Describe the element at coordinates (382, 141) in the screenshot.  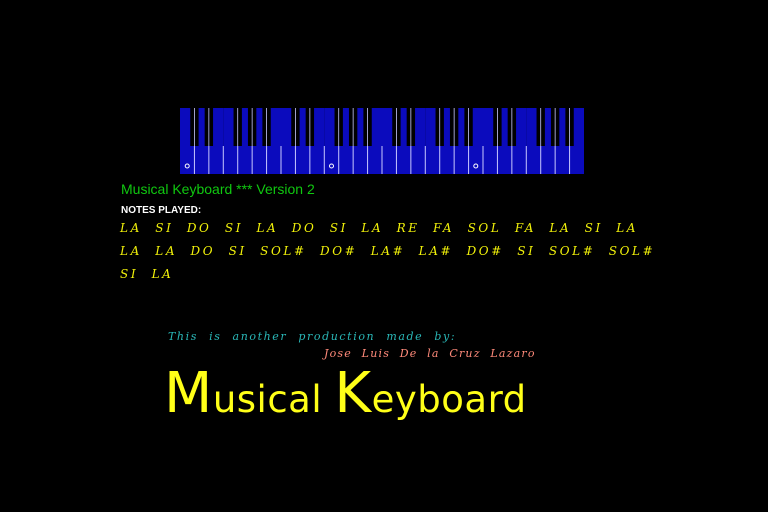
I see `piano-keyboard` at that location.